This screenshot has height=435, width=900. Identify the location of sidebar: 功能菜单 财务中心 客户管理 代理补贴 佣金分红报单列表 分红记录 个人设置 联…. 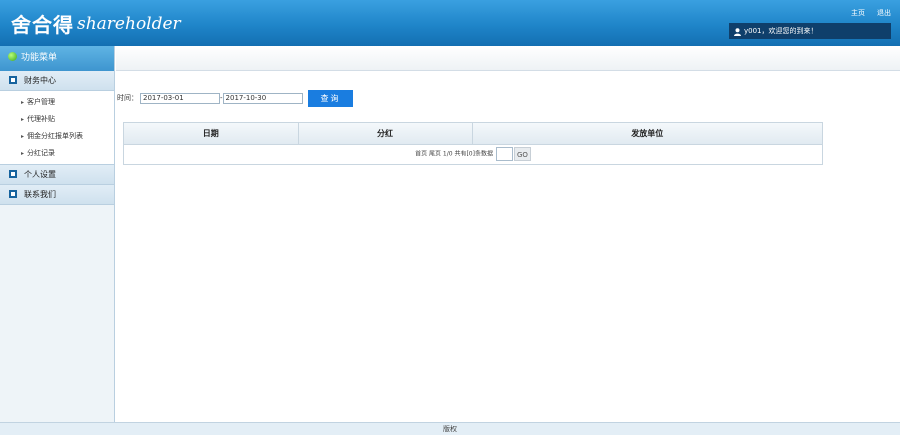
(57, 234).